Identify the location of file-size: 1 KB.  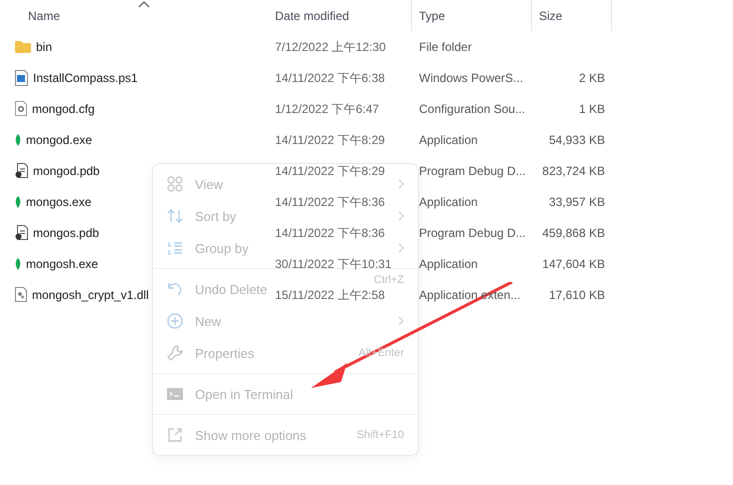
(592, 109).